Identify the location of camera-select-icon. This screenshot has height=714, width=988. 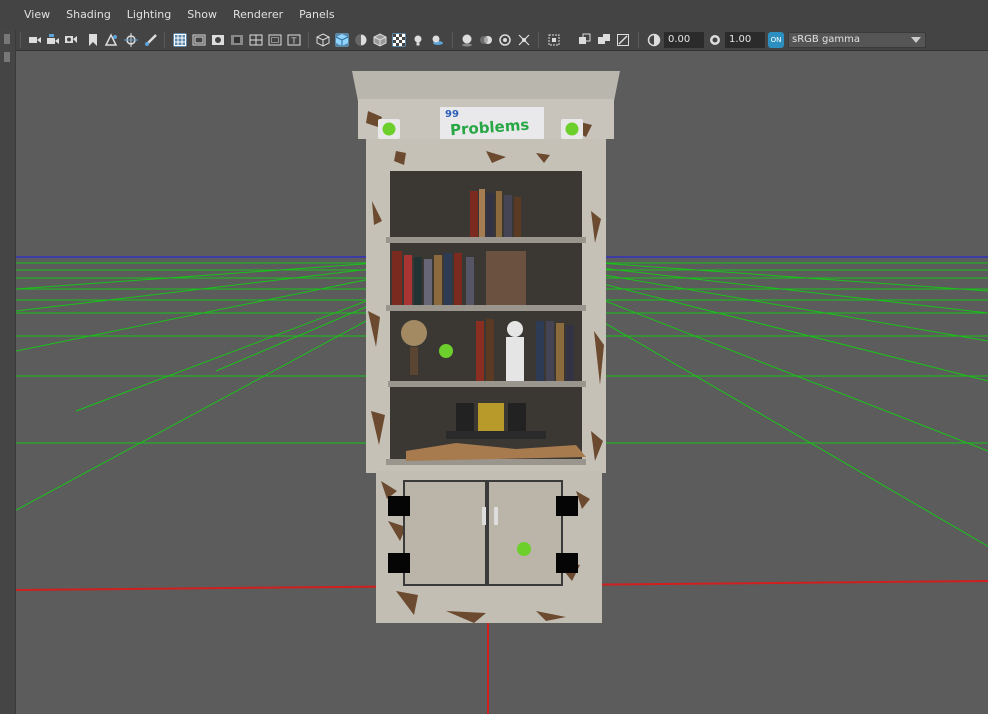
(35, 40).